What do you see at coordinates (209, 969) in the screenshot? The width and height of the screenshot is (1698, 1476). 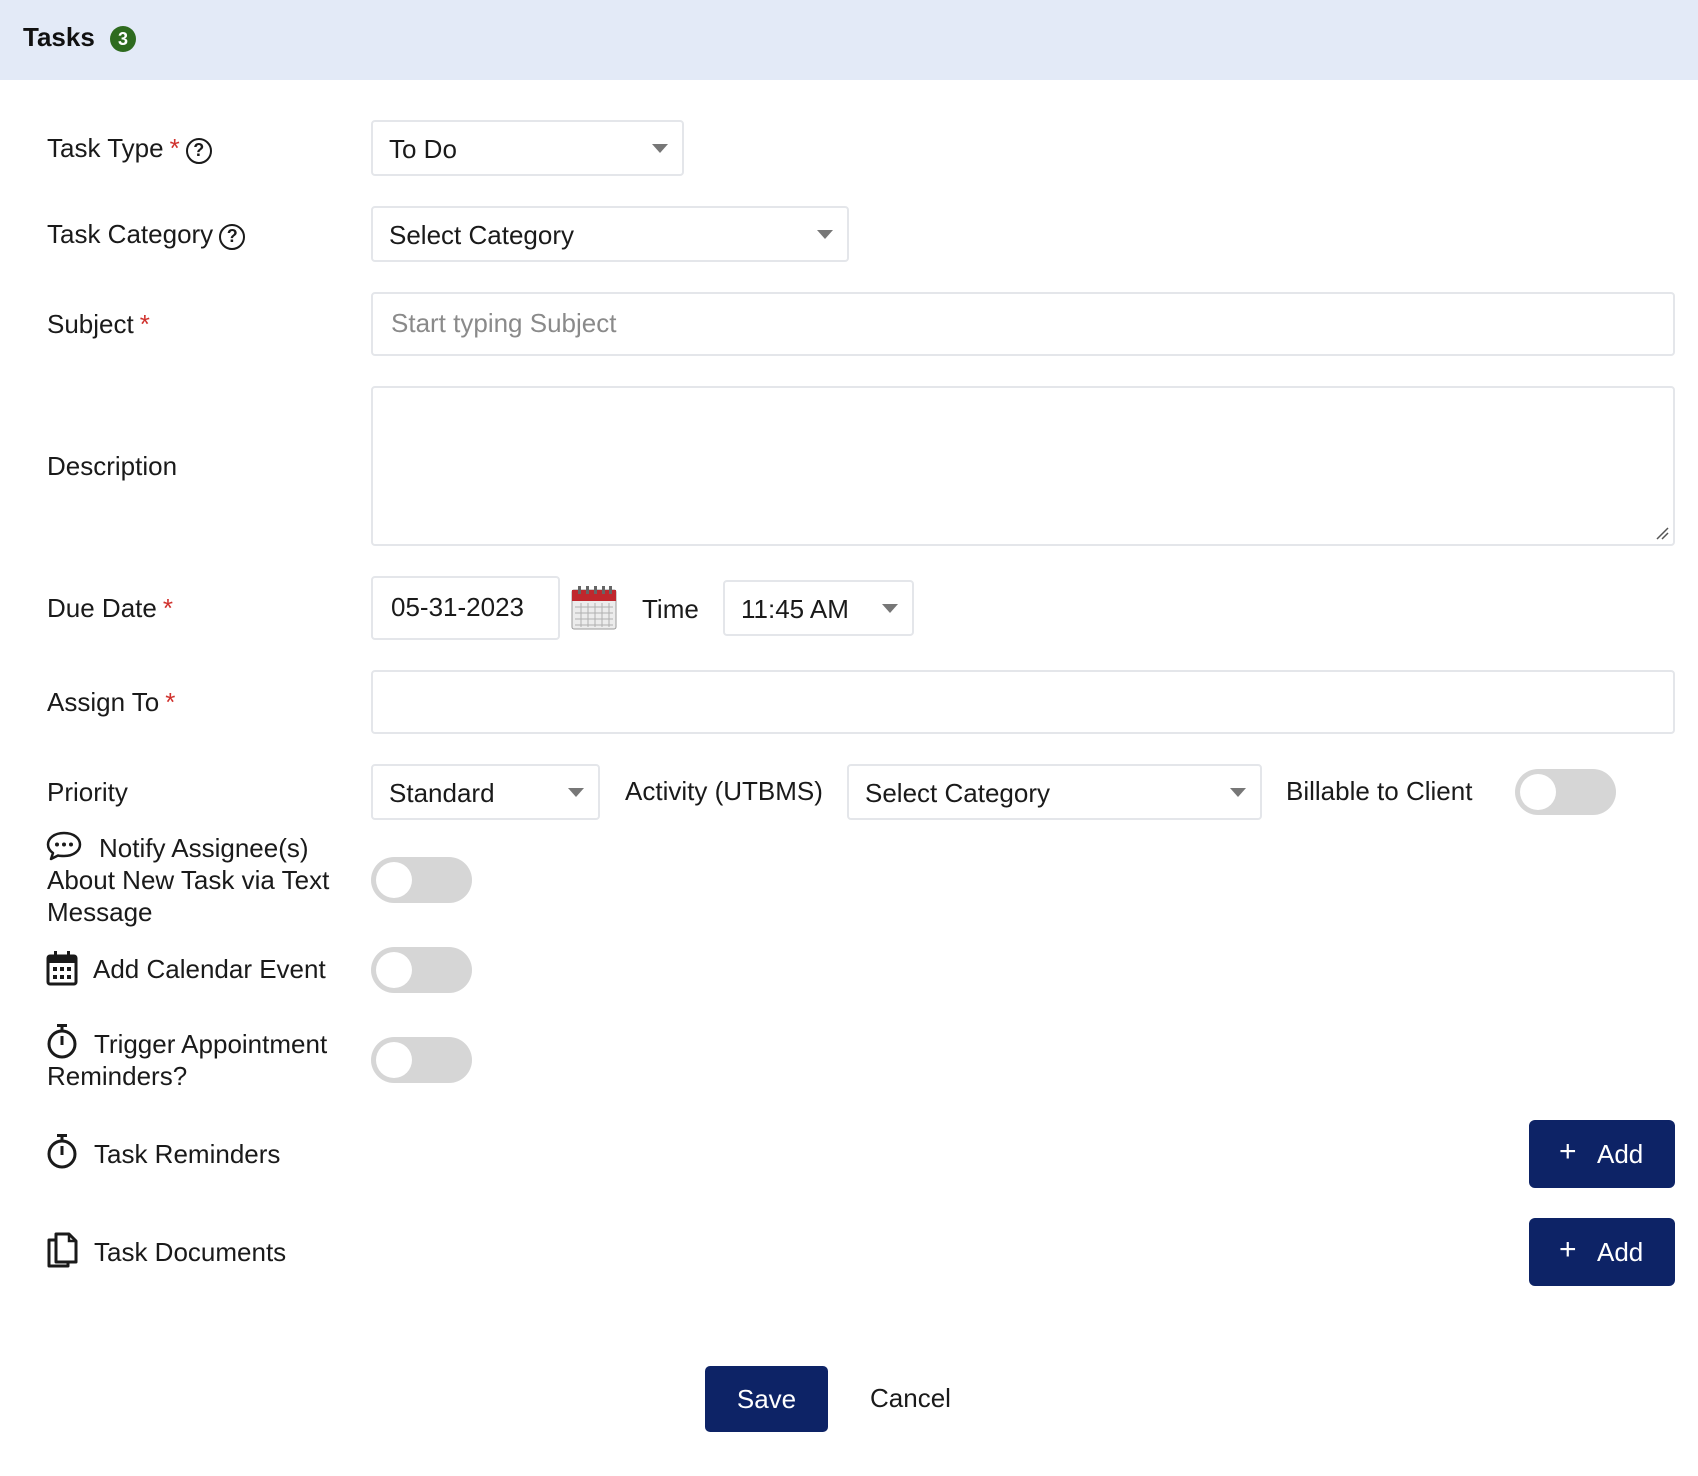 I see `calendar-event-label: Add Calendar Event` at bounding box center [209, 969].